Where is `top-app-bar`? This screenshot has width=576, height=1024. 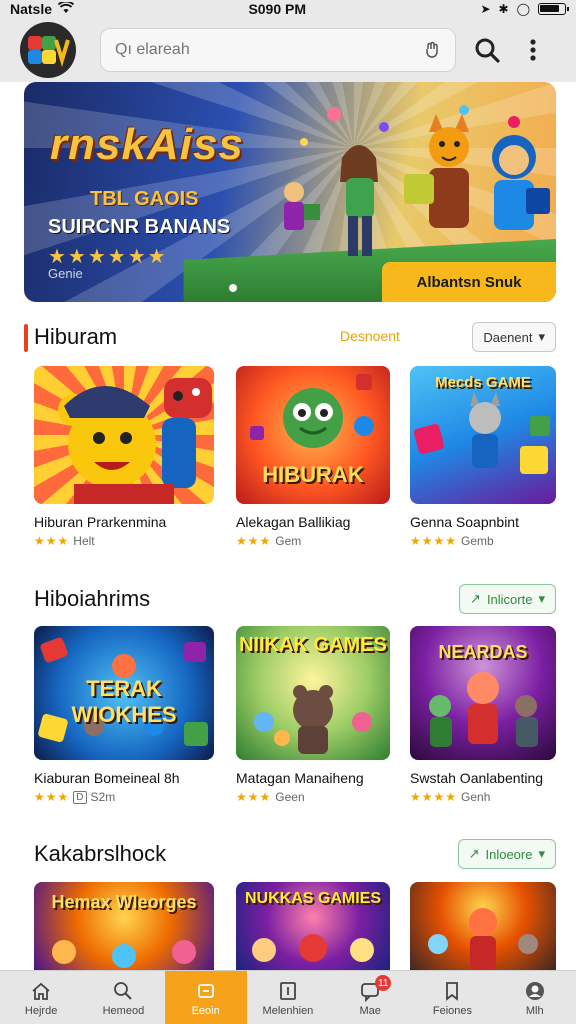
top-app-bar is located at coordinates (288, 50).